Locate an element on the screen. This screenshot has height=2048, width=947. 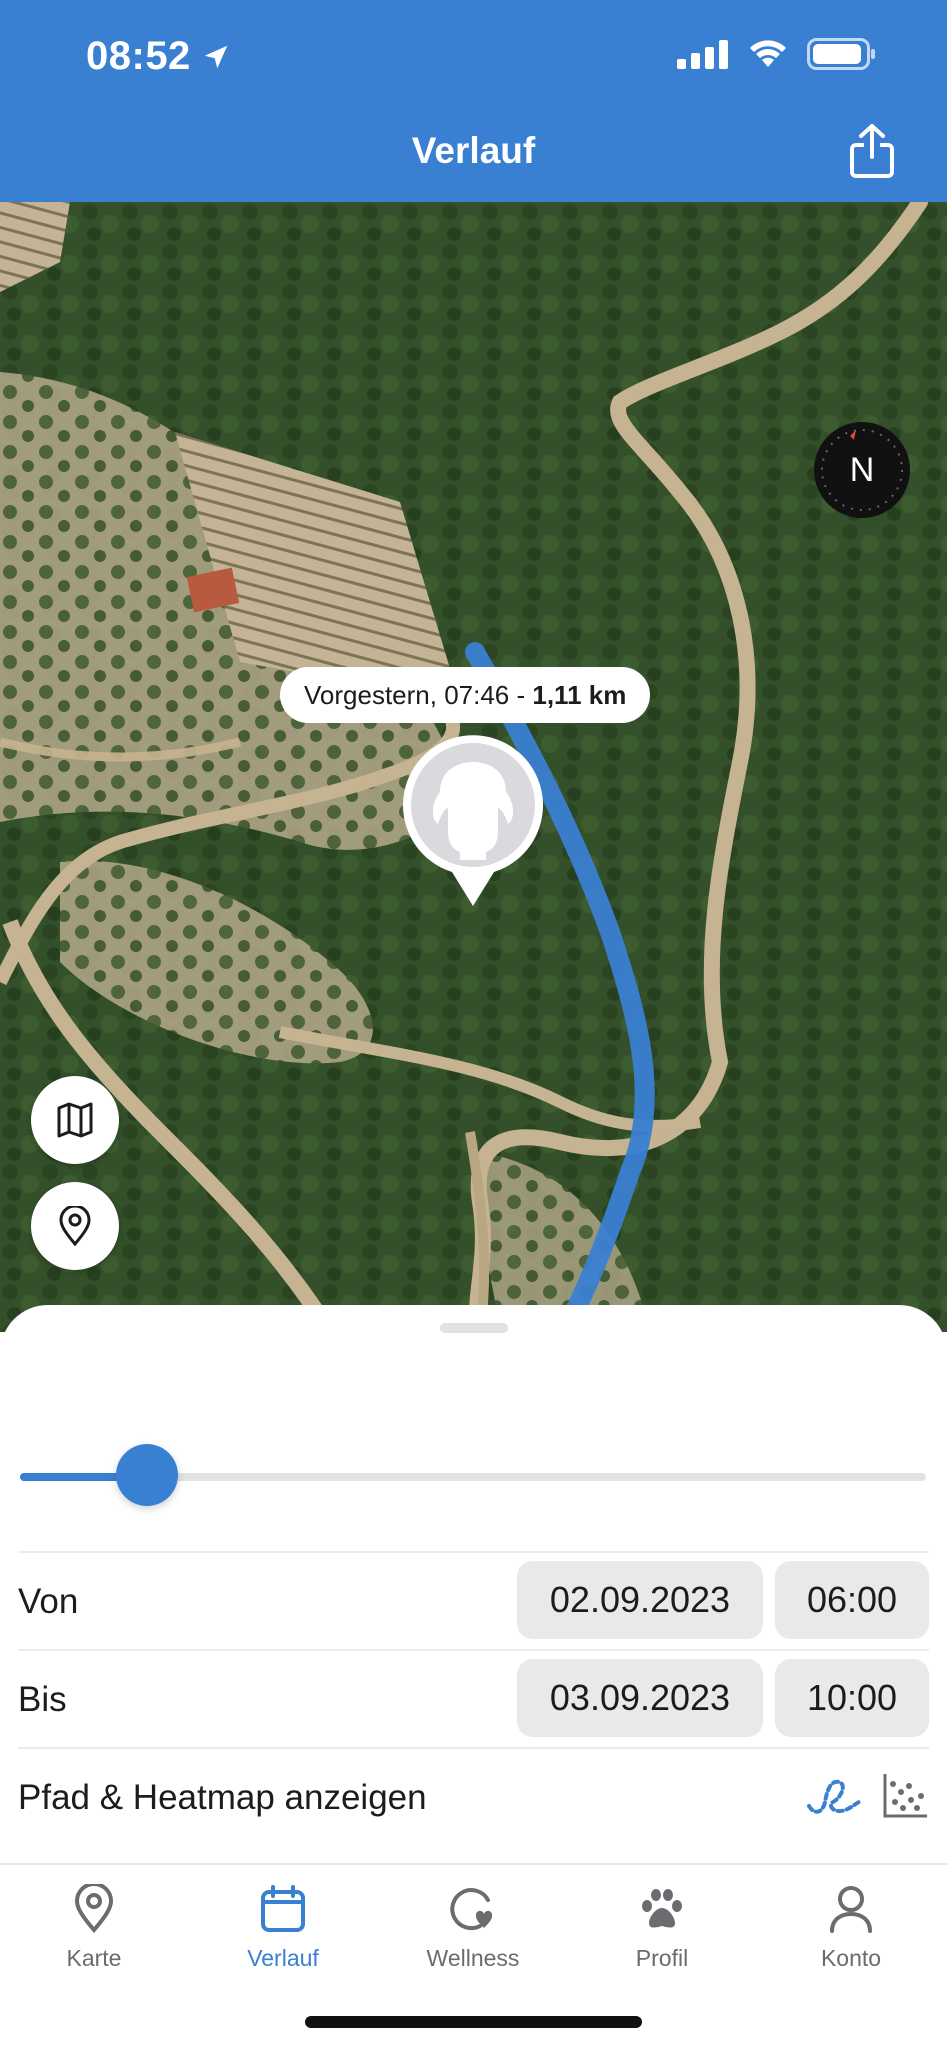
to-time-field: 10:00 is located at coordinates (852, 1698).